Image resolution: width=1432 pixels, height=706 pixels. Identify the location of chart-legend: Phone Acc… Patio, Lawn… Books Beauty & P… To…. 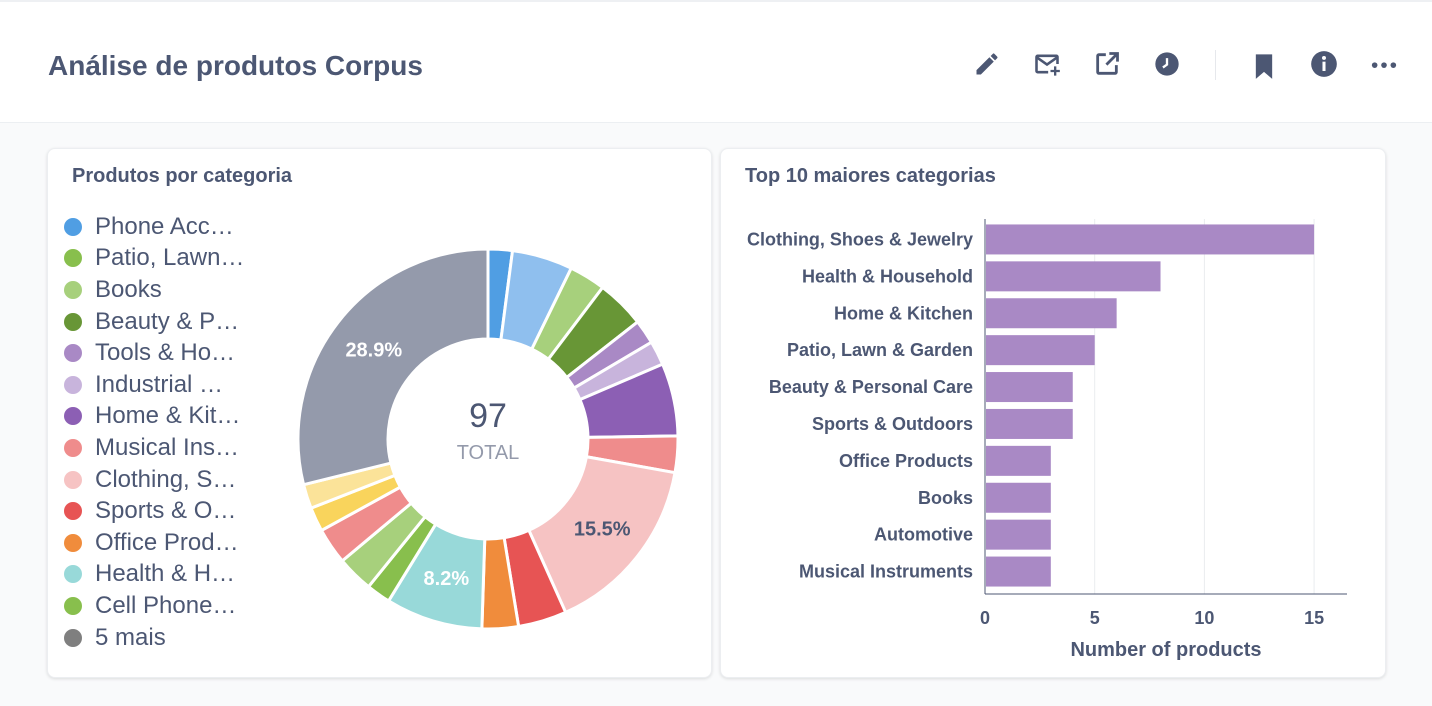
(154, 432).